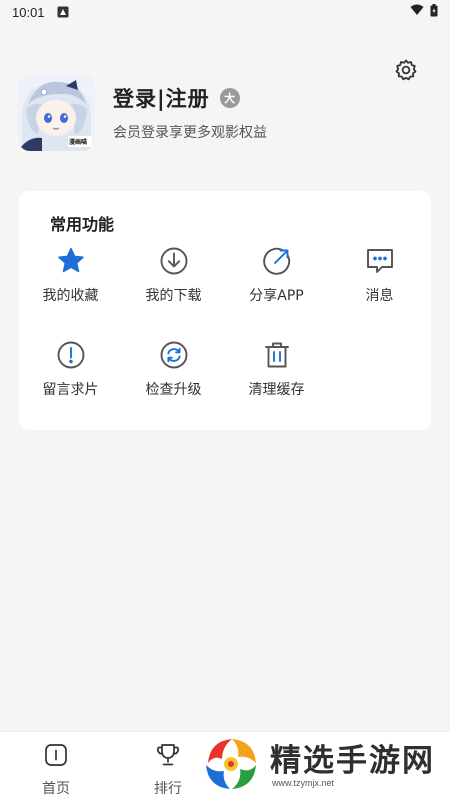 The height and width of the screenshot is (800, 450). I want to click on watermark: 精选手游网 www.tzymjx.net, so click(325, 765).